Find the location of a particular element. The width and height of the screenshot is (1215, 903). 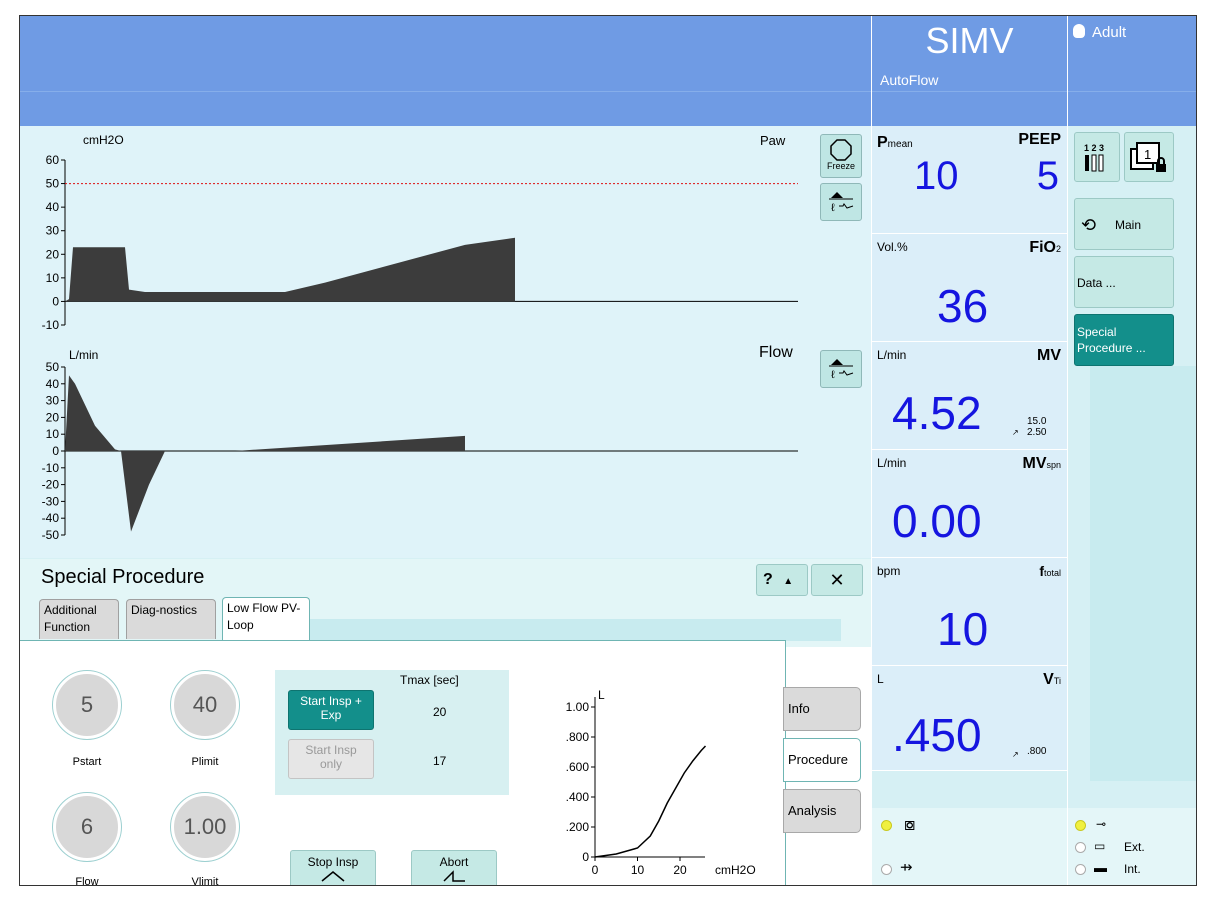

knob-value: 1.00 is located at coordinates (205, 826).